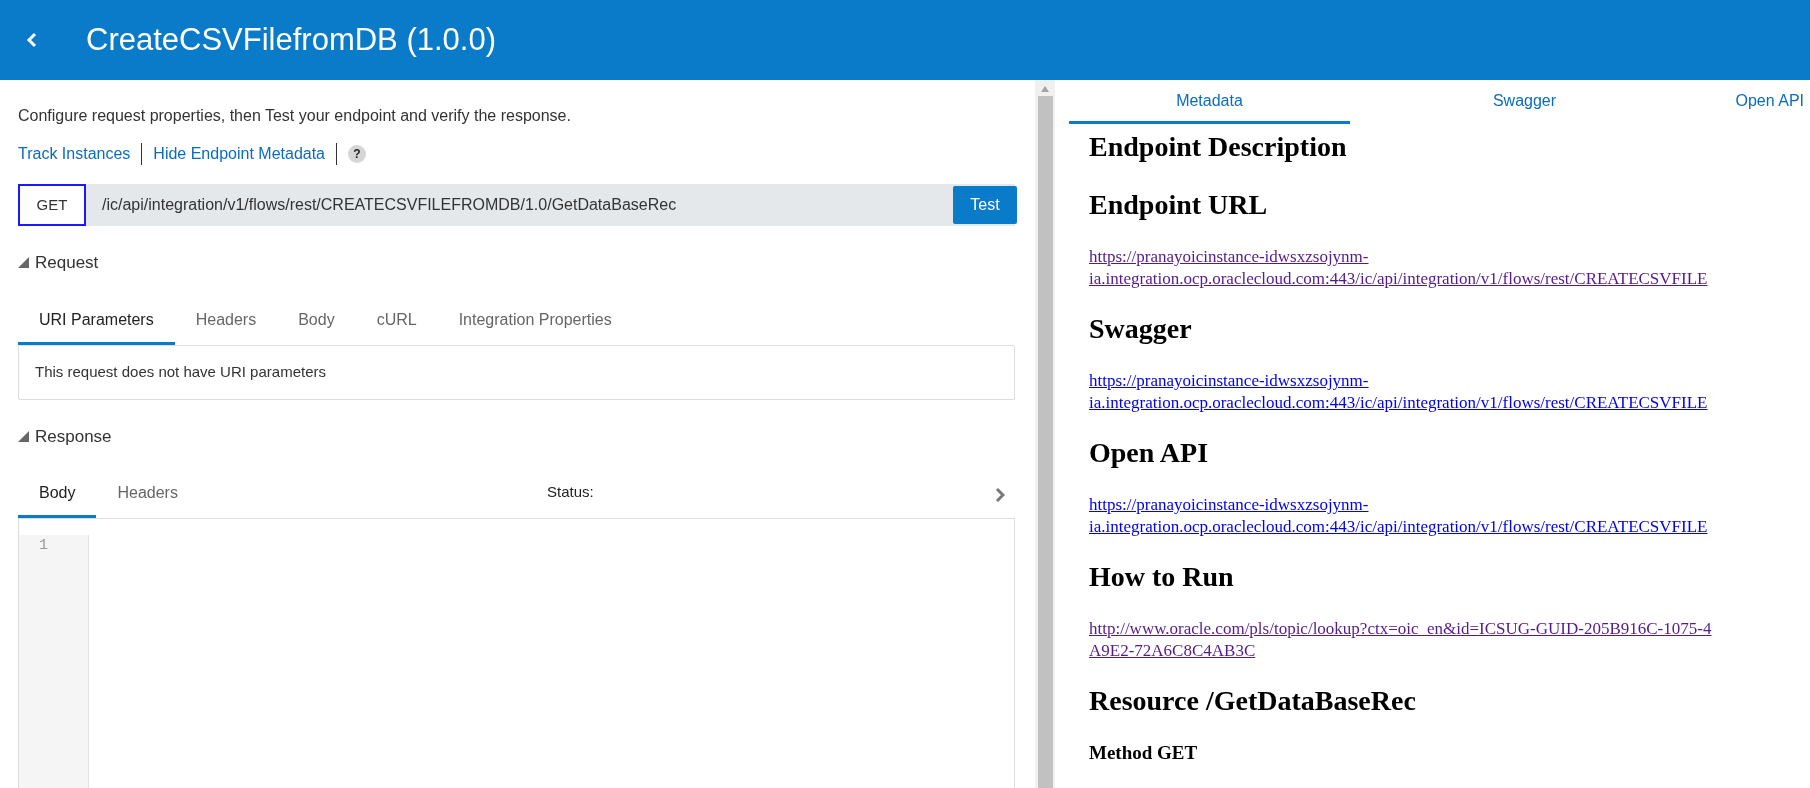 The image size is (1810, 788). What do you see at coordinates (1253, 701) in the screenshot?
I see `section-heading: Resource /GetDataBaseRec` at bounding box center [1253, 701].